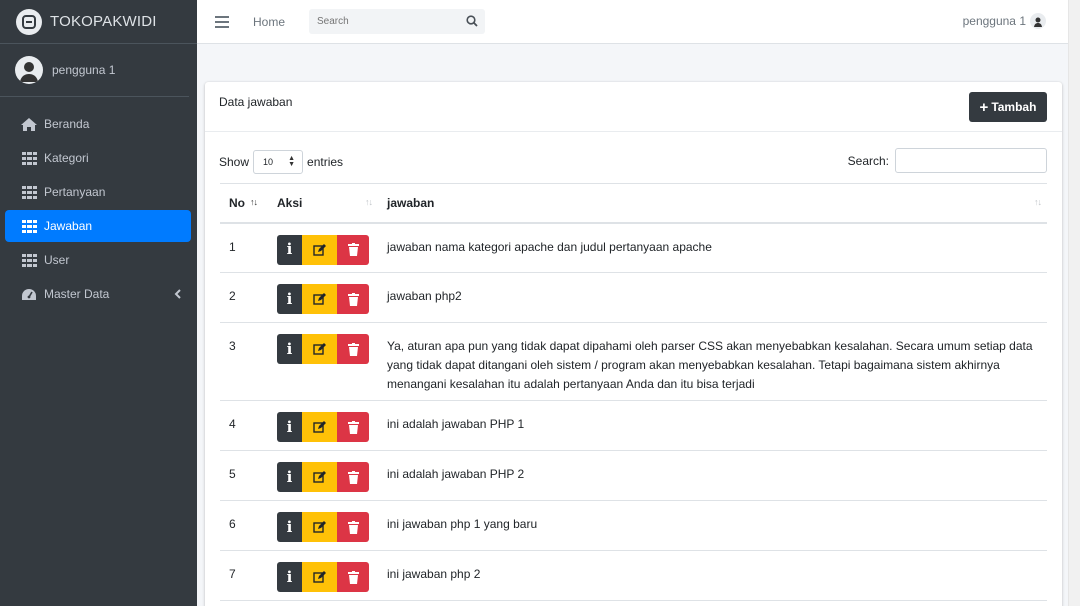 This screenshot has height=606, width=1080. What do you see at coordinates (244, 425) in the screenshot?
I see `row-number: 4` at bounding box center [244, 425].